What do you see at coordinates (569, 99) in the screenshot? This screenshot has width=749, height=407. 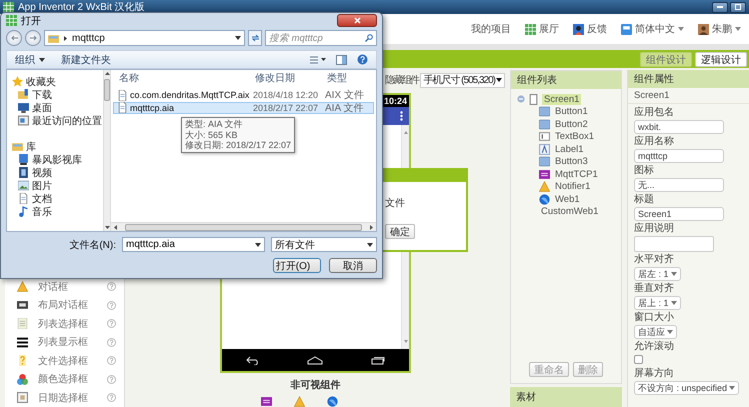 I see `tree-row: Screen1` at bounding box center [569, 99].